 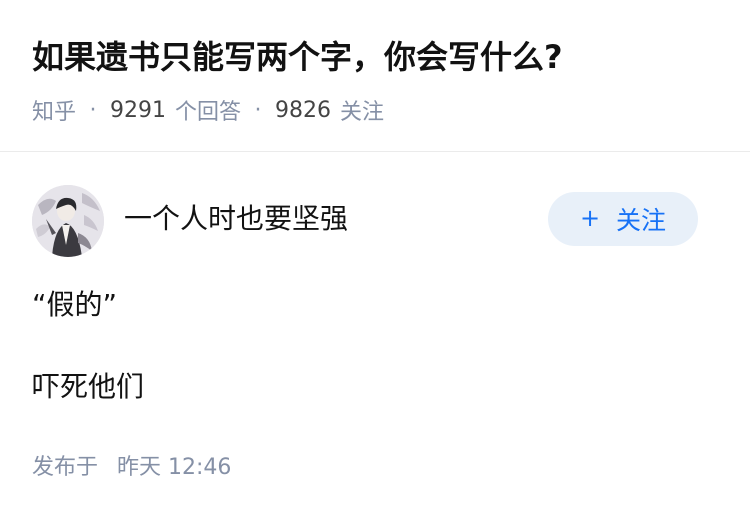 What do you see at coordinates (641, 220) in the screenshot?
I see `follow-label: 关注` at bounding box center [641, 220].